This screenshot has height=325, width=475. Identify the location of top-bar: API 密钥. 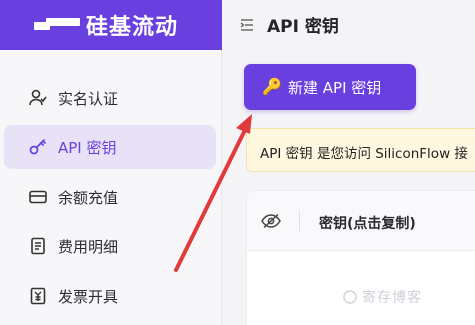
(348, 25).